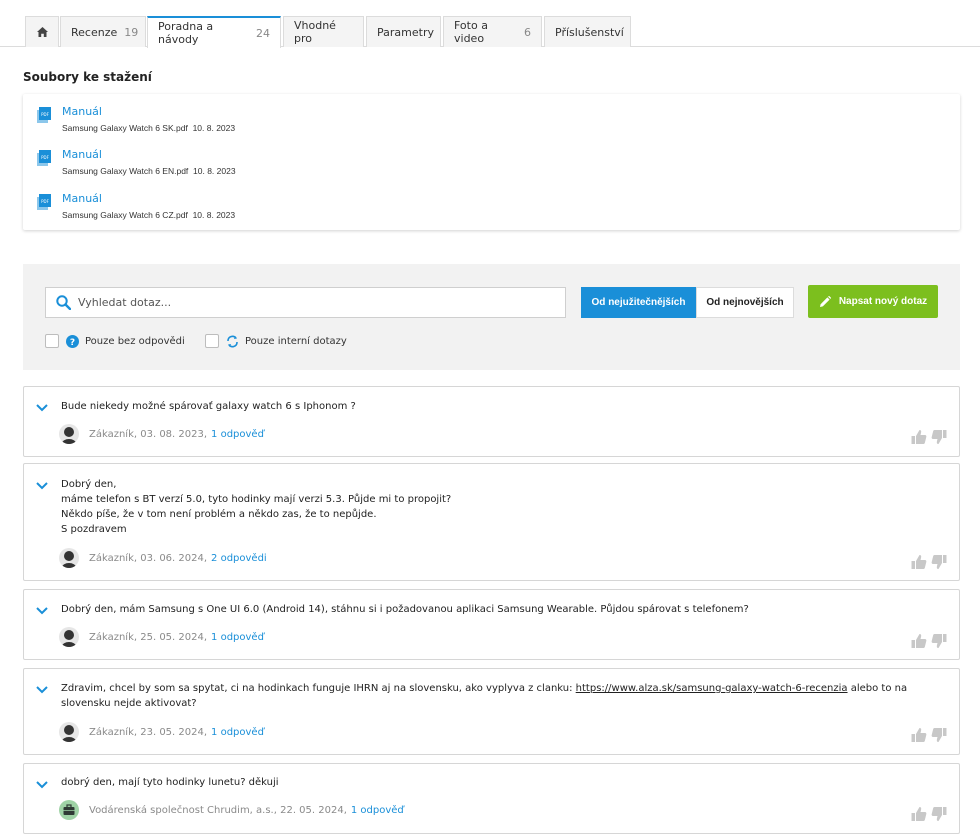 This screenshot has width=980, height=840. I want to click on question-meta: Zákazník, 25. 05. 2024, 1 odpověď, so click(161, 637).